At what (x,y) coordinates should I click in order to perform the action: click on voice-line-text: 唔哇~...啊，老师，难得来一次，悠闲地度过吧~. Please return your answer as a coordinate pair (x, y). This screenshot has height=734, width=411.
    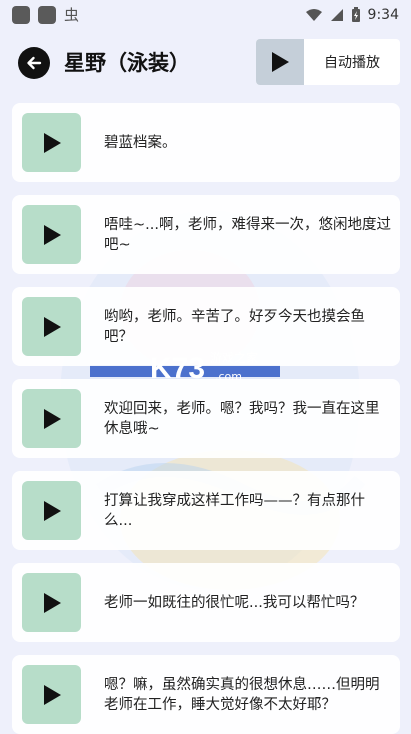
    Looking at the image, I should click on (247, 234).